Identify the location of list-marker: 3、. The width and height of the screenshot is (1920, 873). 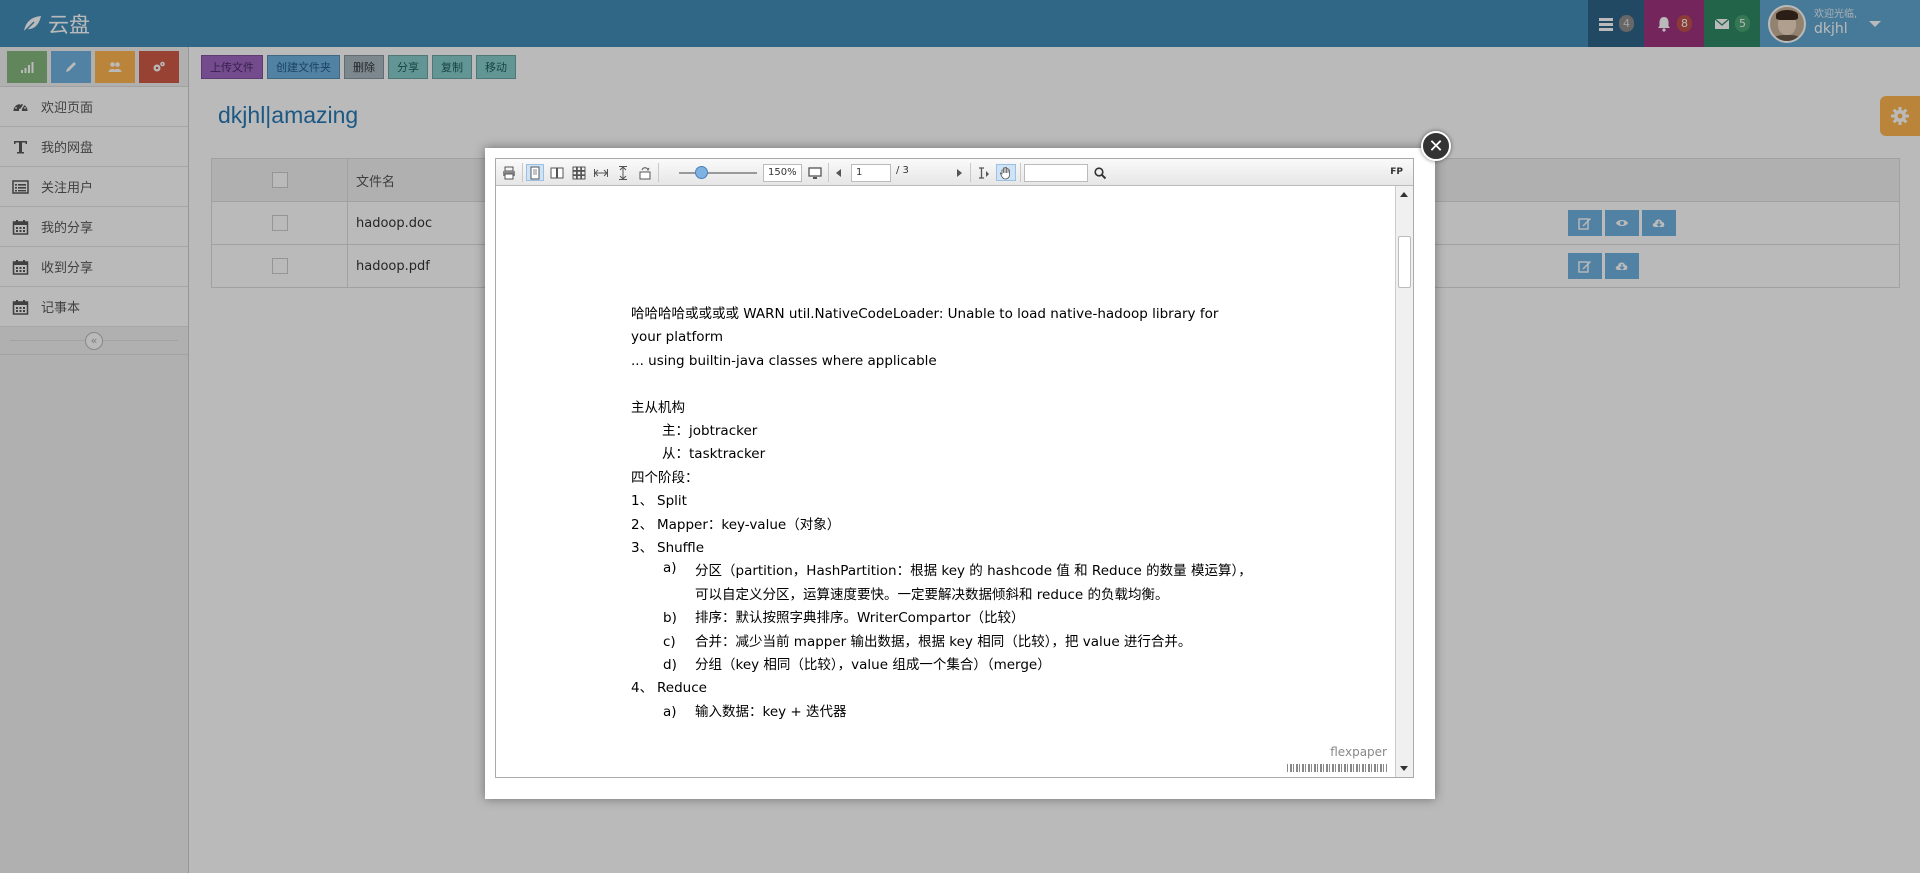
(642, 547).